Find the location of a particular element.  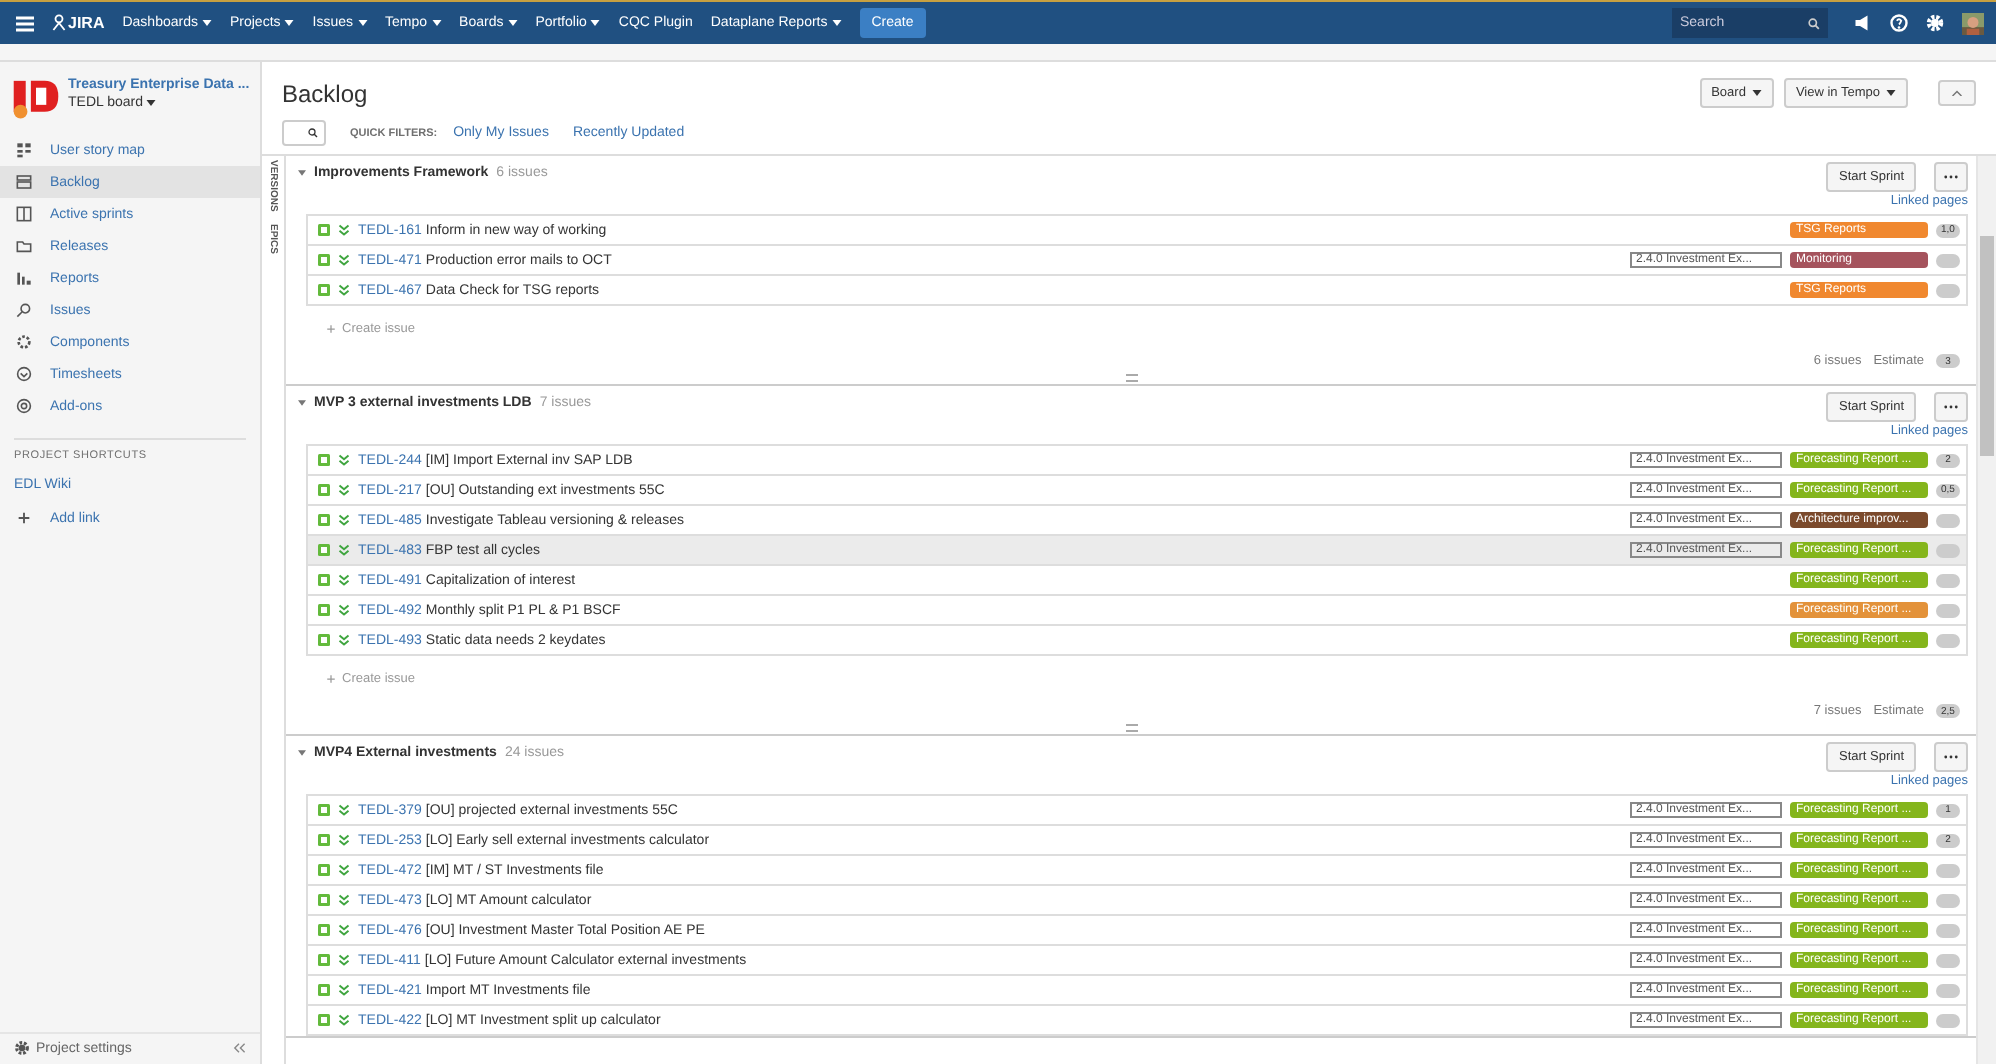

search-field is located at coordinates (304, 133).